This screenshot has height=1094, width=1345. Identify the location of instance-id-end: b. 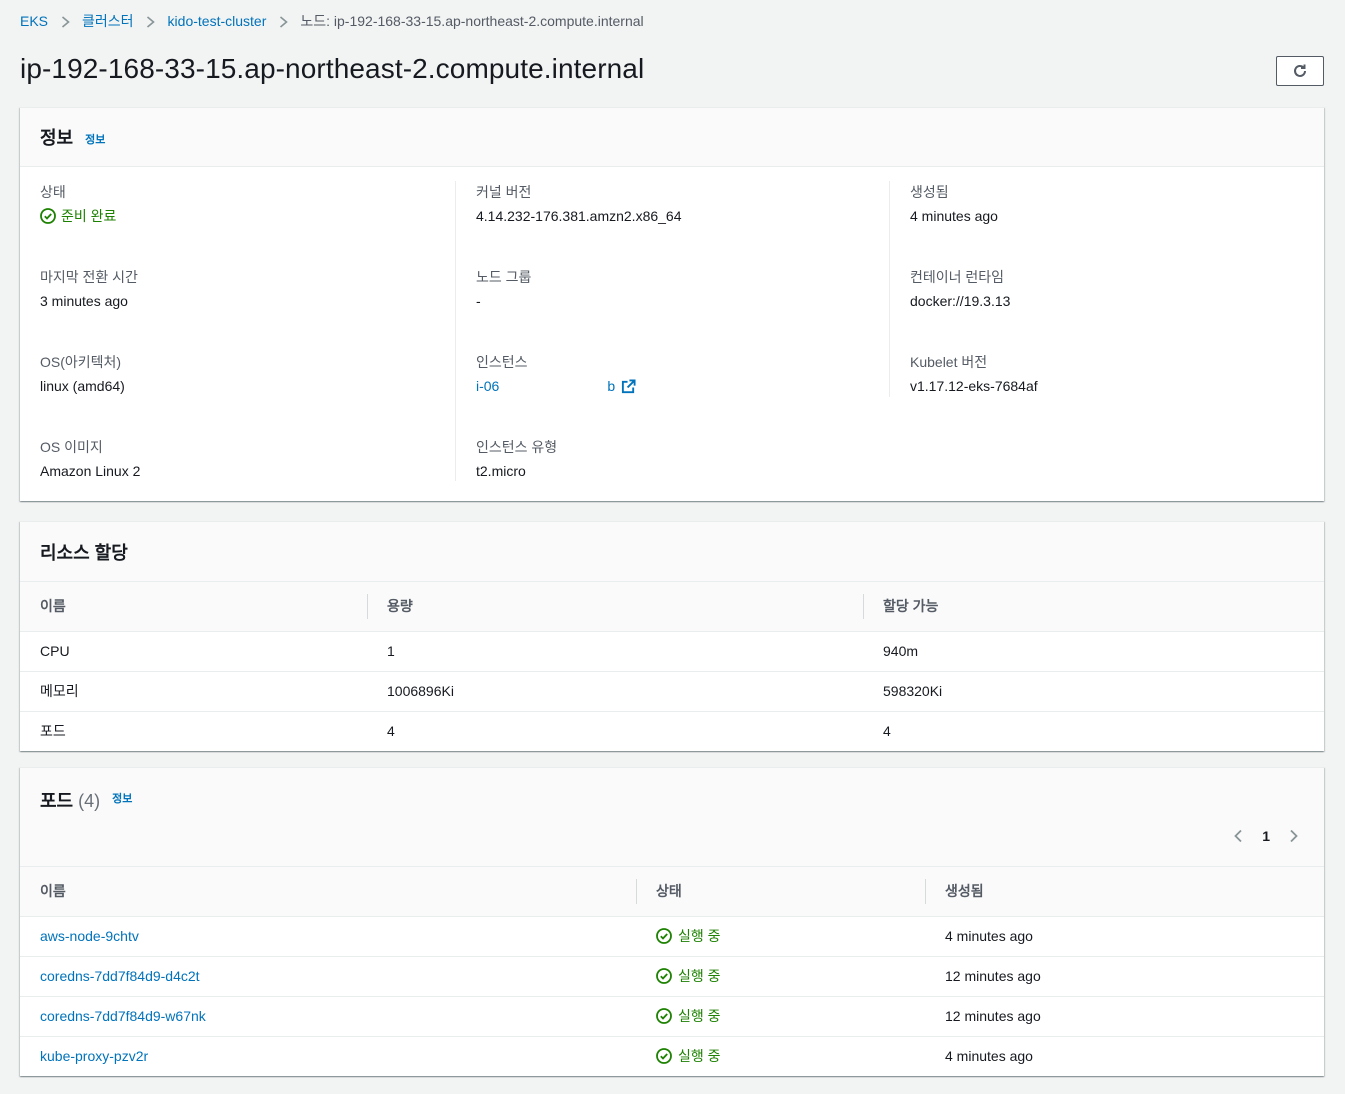
(611, 386).